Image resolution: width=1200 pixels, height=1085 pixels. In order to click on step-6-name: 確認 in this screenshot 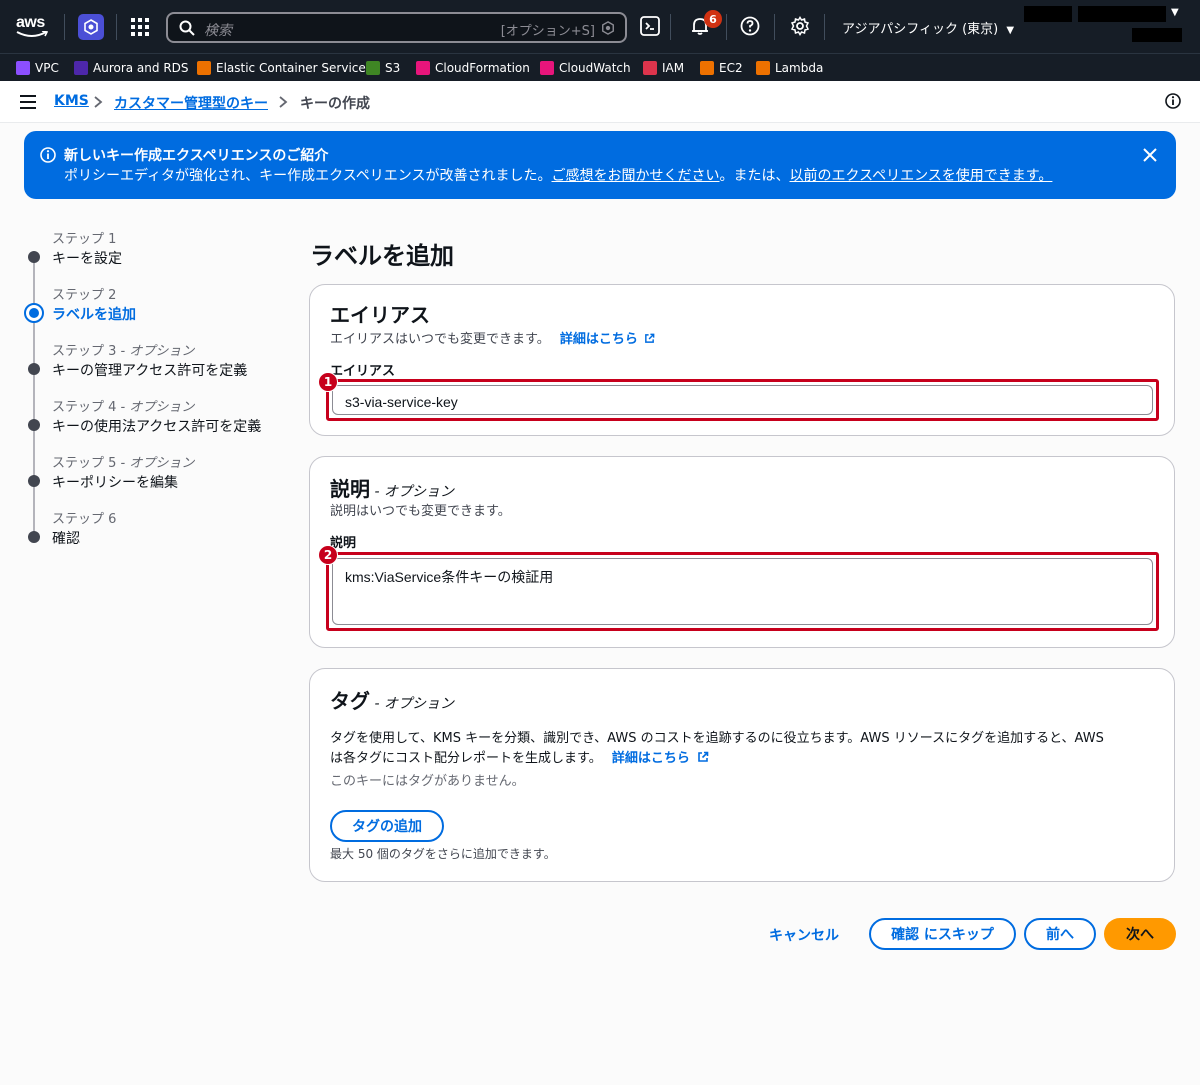, I will do `click(66, 539)`.